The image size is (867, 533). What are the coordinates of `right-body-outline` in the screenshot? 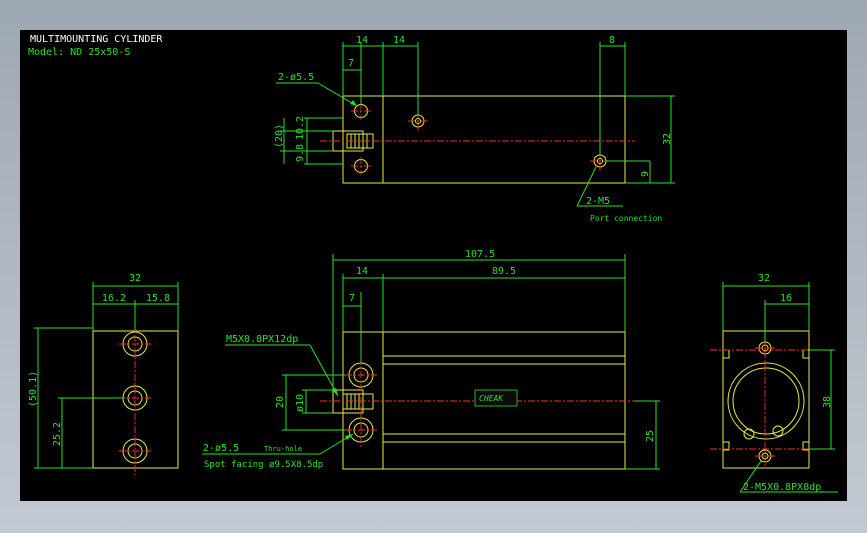 It's located at (766, 399).